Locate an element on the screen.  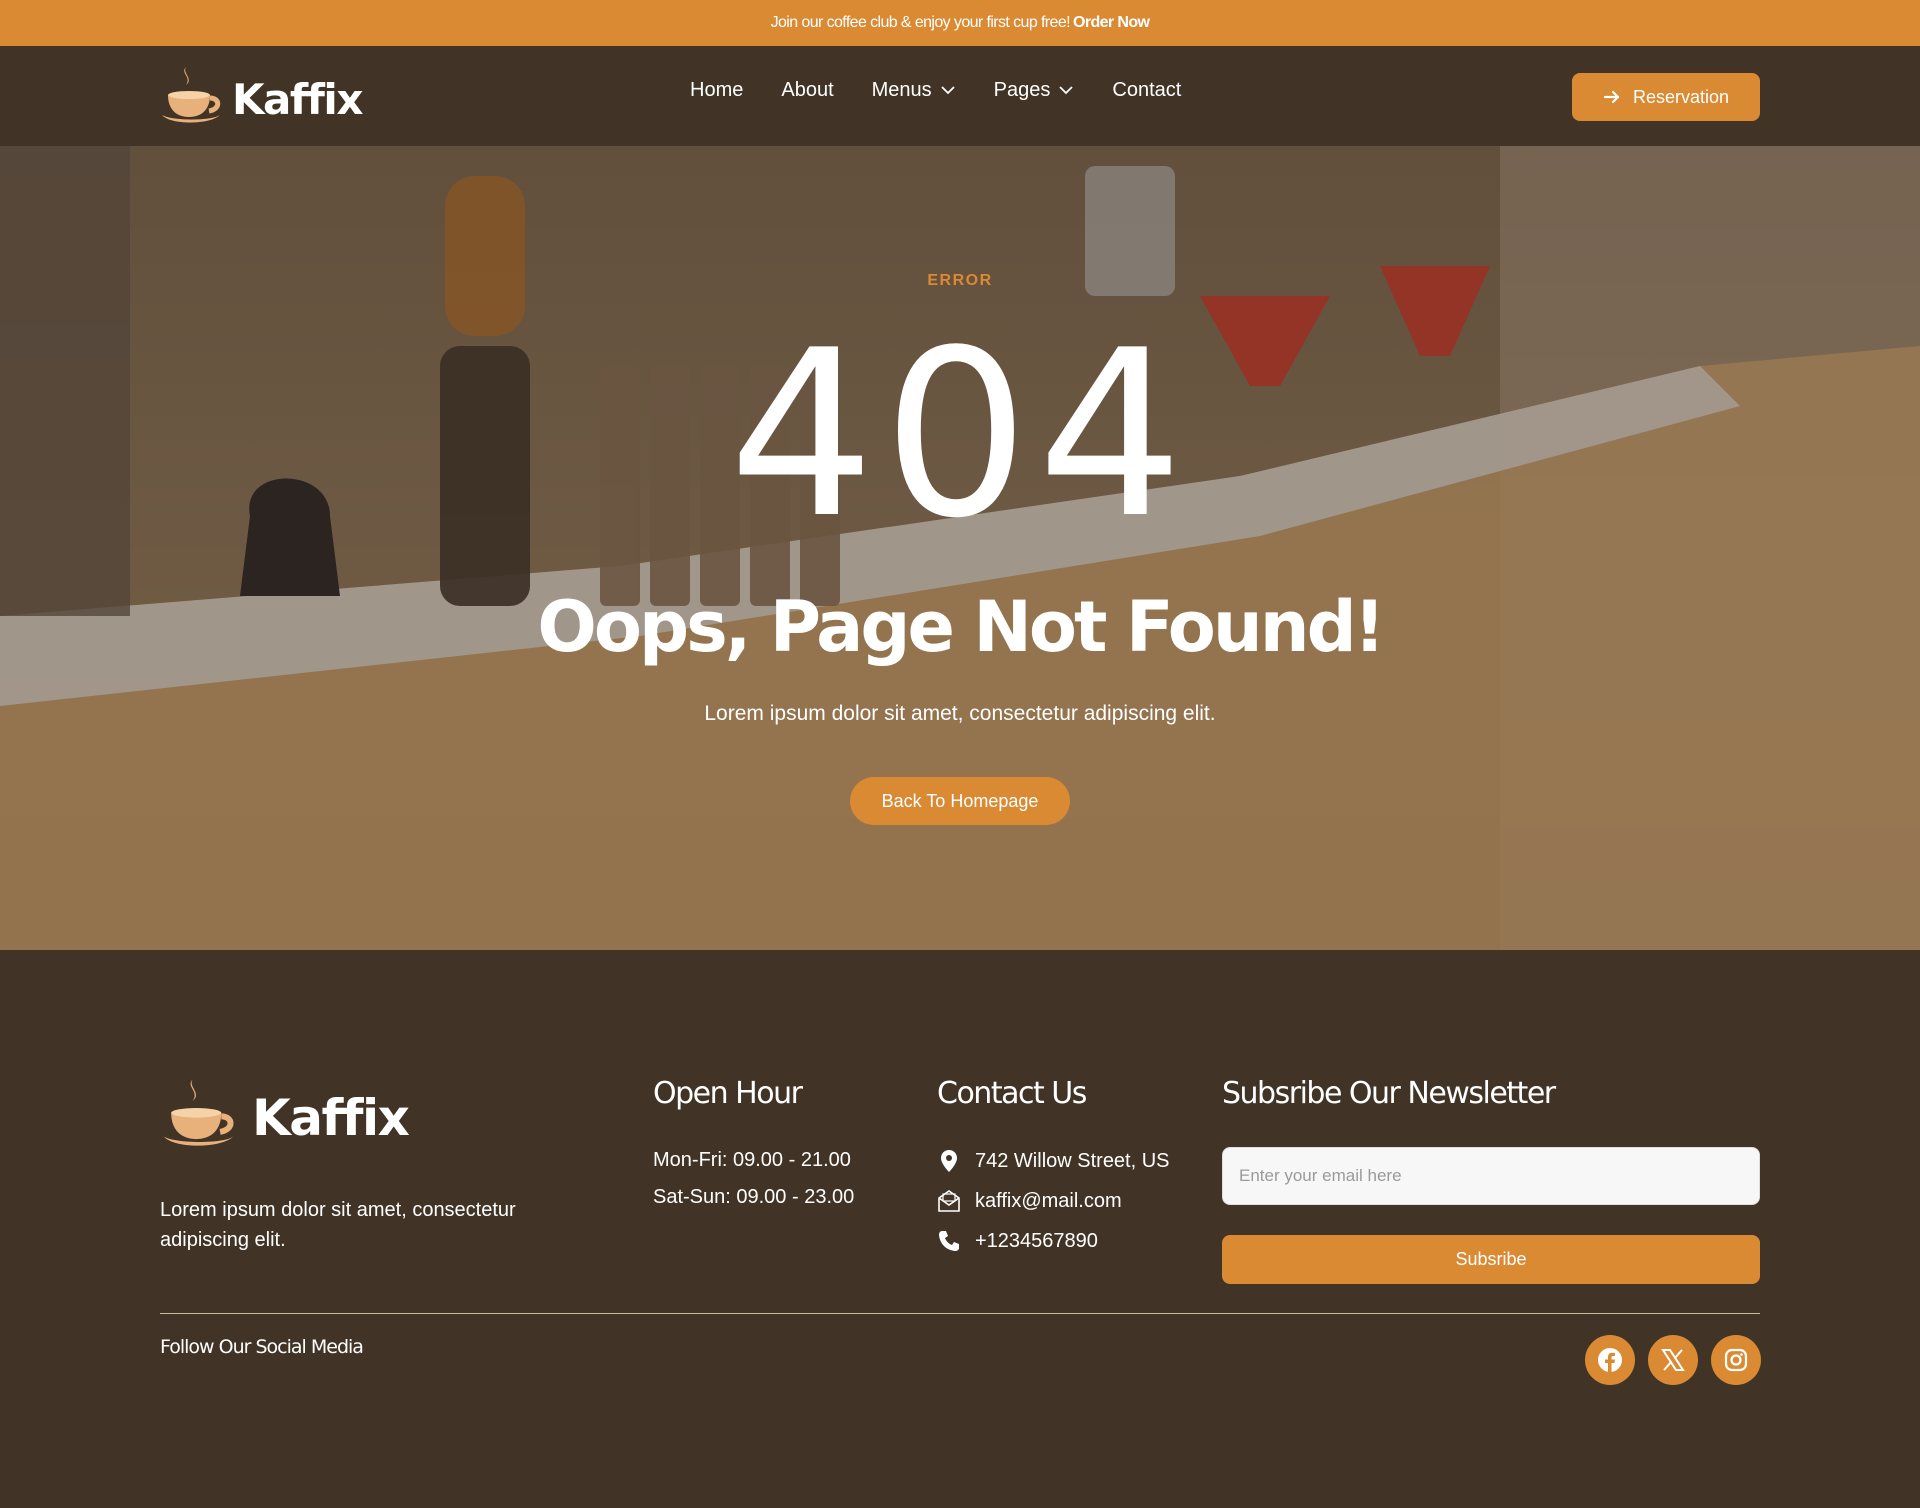
email-text: kaffix@mail.com is located at coordinates (1048, 1200).